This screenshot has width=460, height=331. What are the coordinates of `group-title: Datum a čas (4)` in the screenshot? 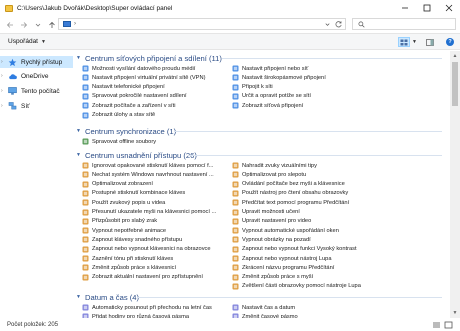 It's located at (112, 297).